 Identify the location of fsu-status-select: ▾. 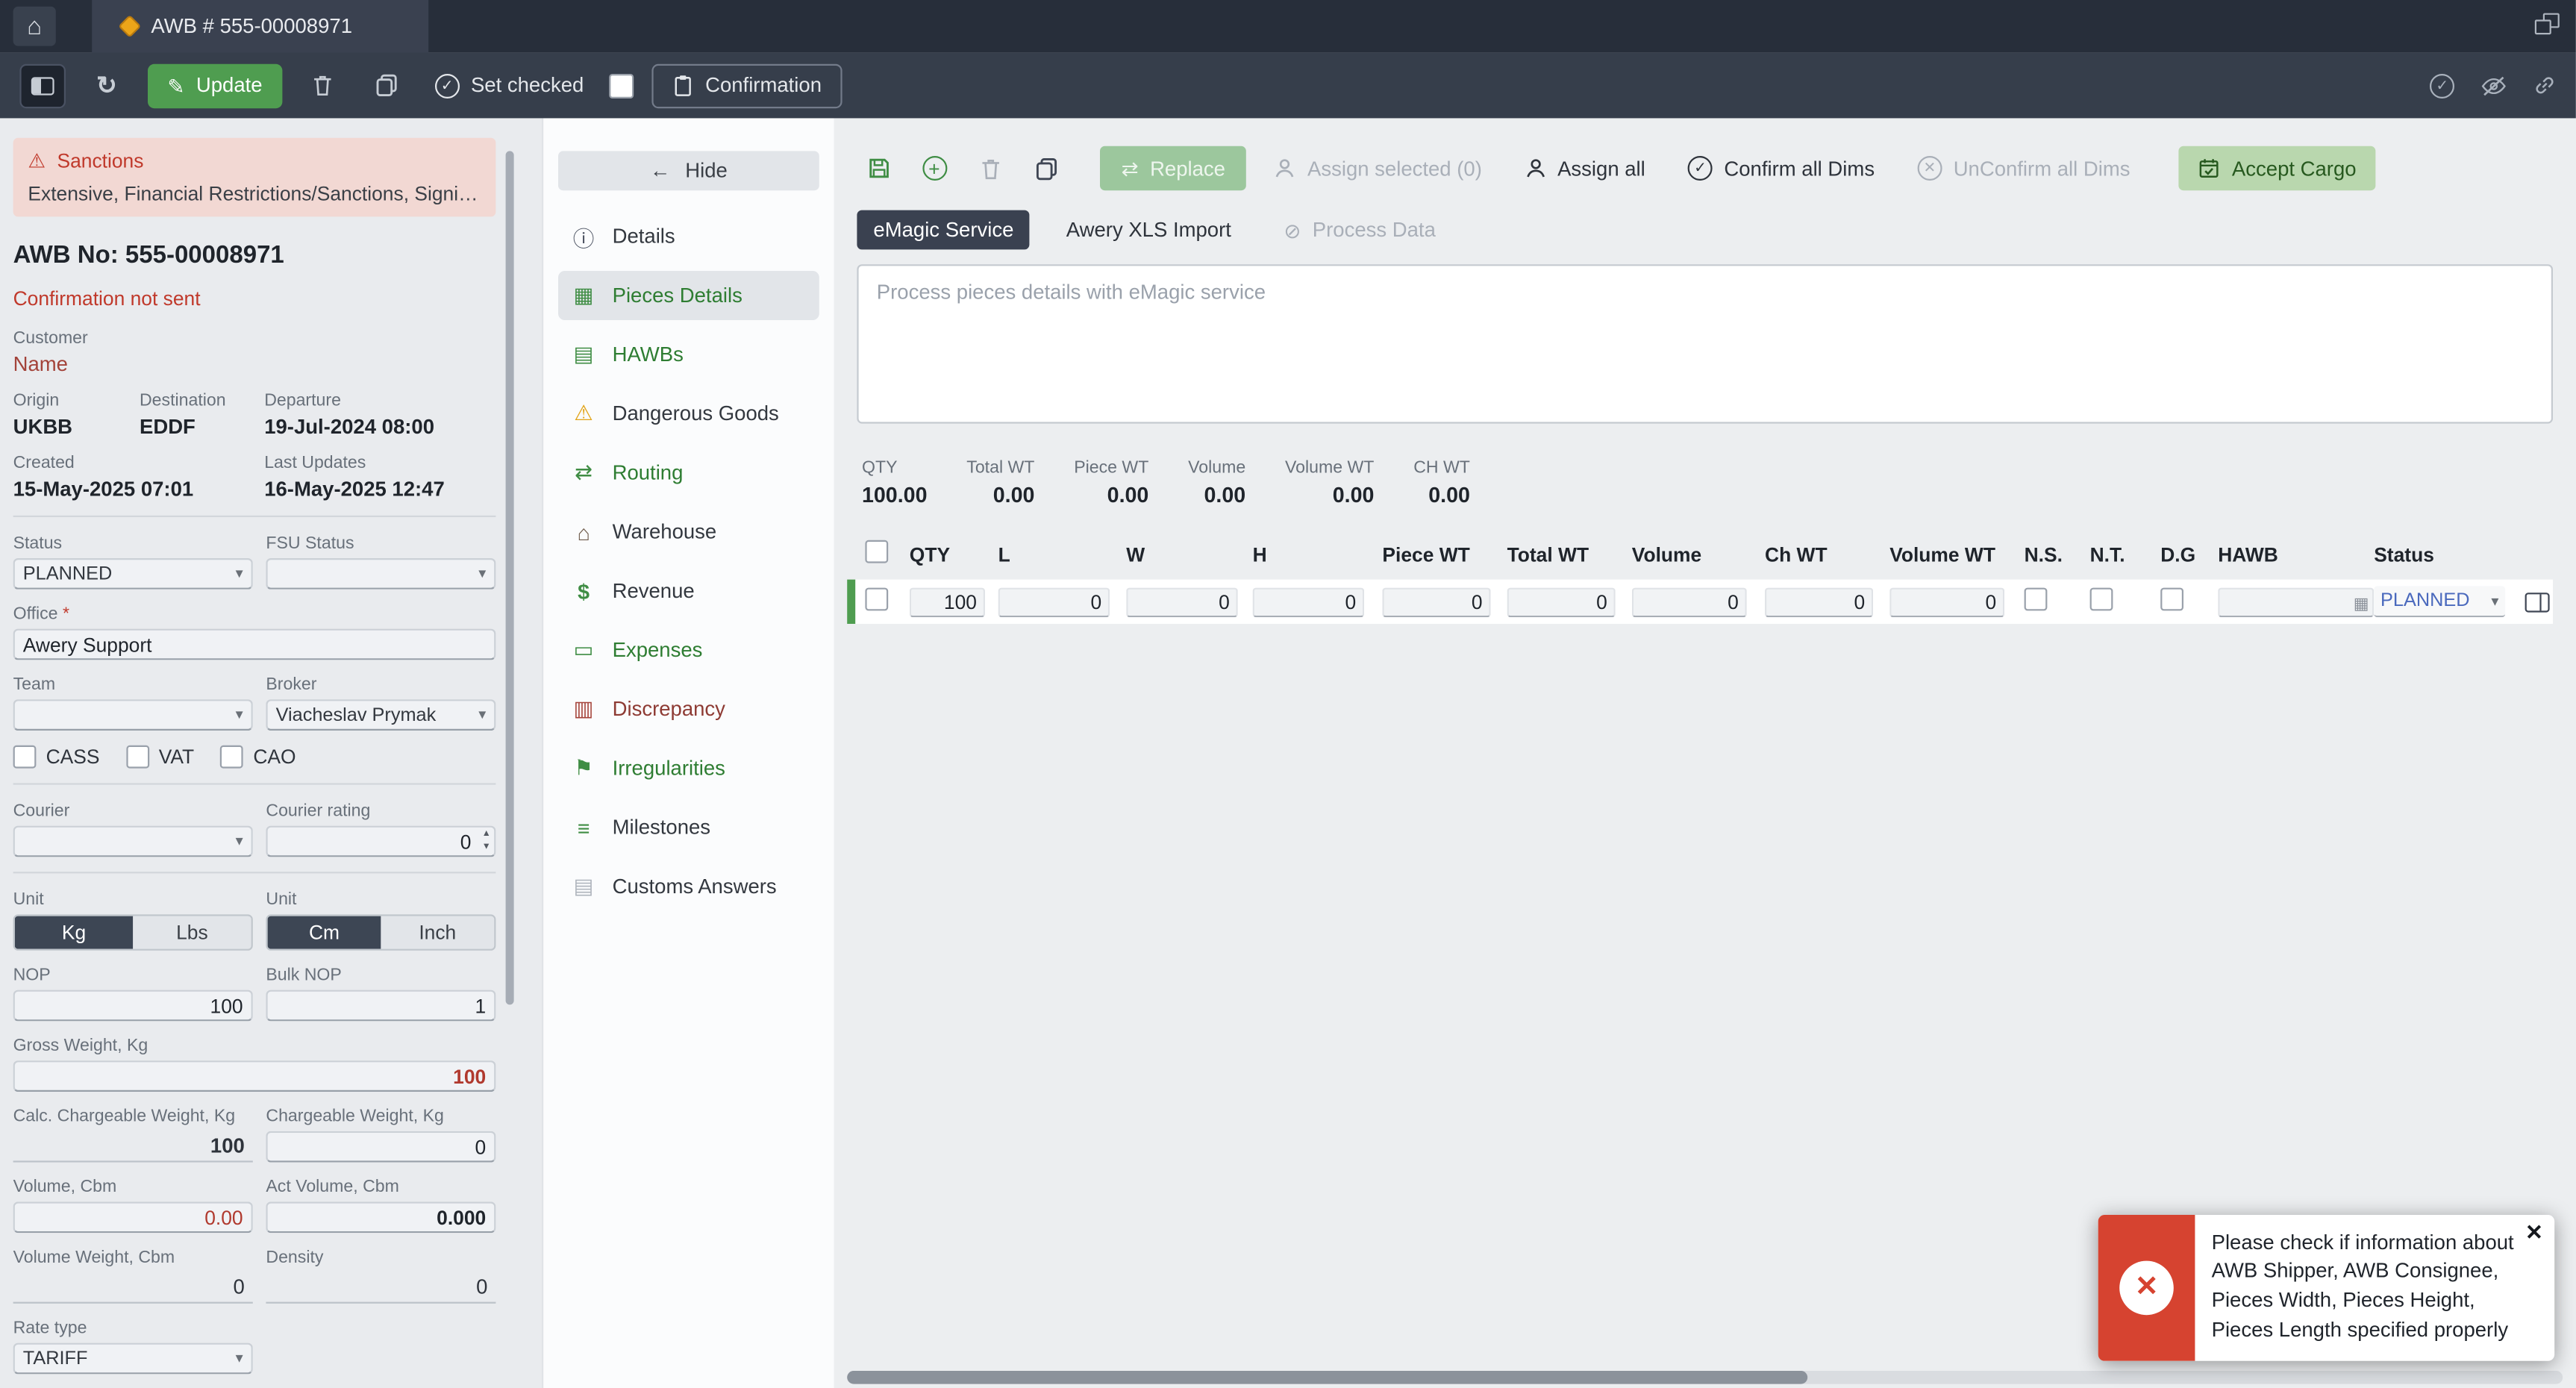
(381, 574).